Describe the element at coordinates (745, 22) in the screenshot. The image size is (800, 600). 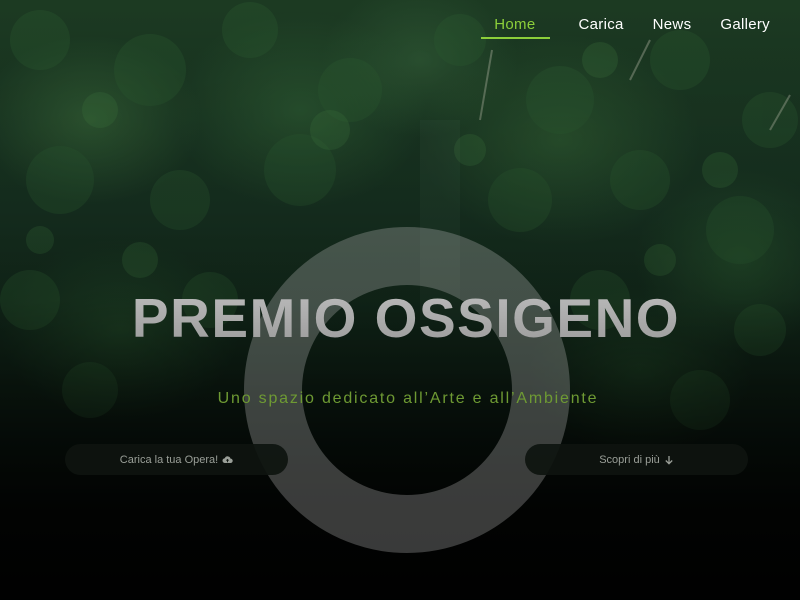
I see `nav-item-gallery: Gallery` at that location.